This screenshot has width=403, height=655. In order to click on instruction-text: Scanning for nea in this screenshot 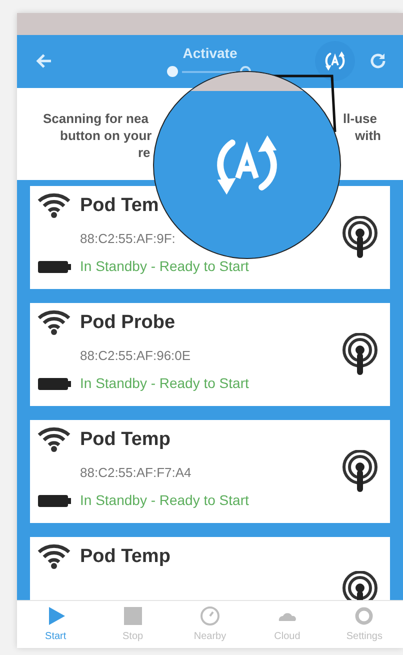, I will do `click(95, 118)`.